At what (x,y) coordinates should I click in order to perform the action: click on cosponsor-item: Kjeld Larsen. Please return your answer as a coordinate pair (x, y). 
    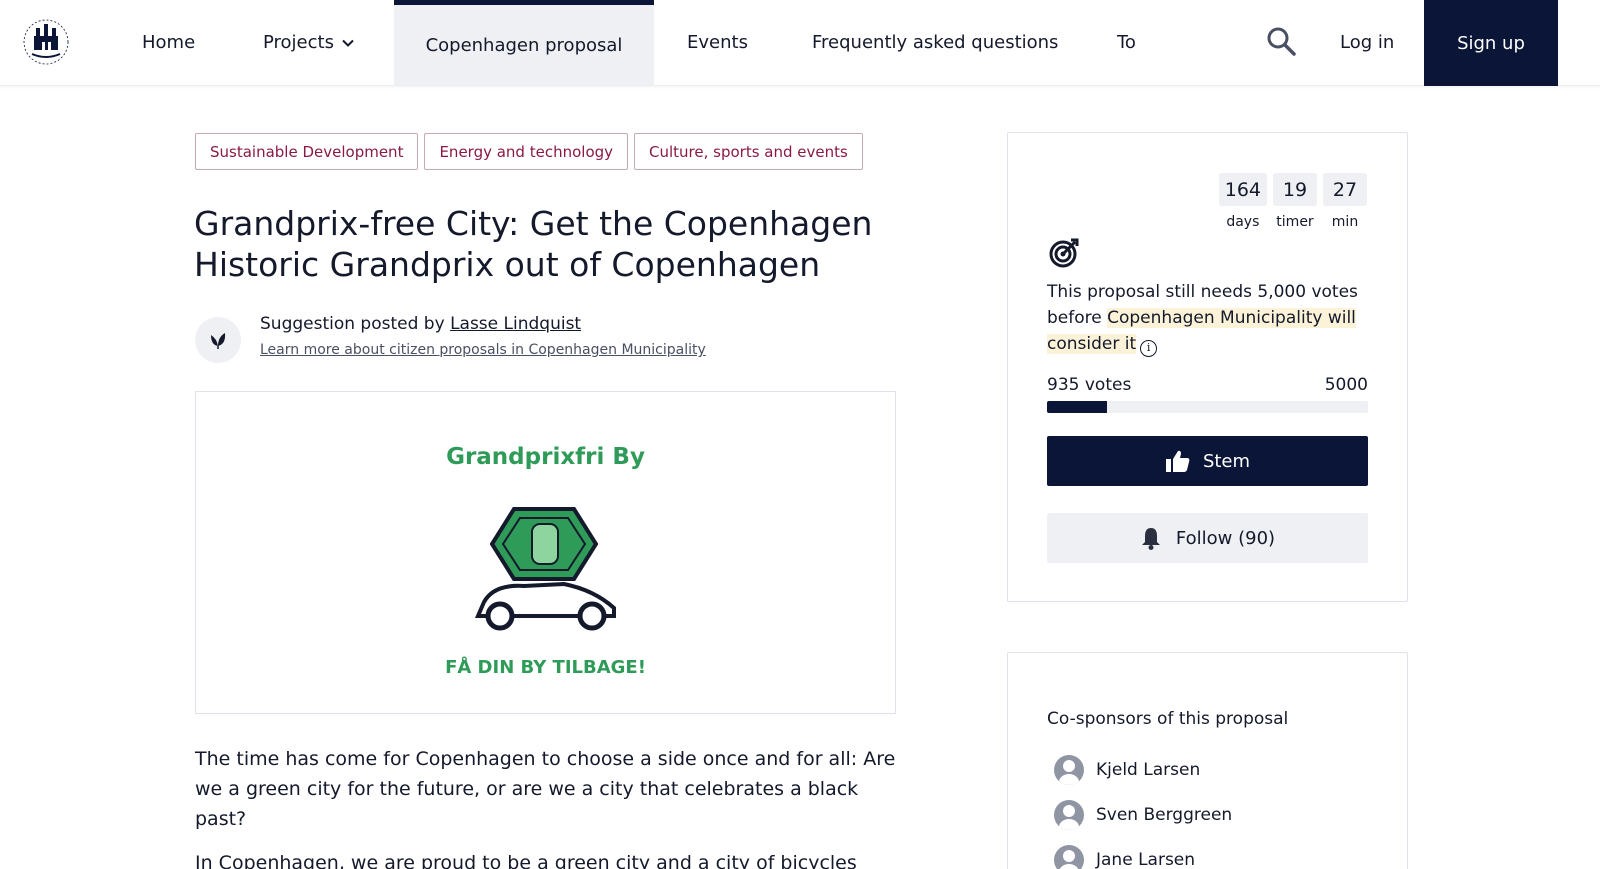
    Looking at the image, I should click on (1127, 770).